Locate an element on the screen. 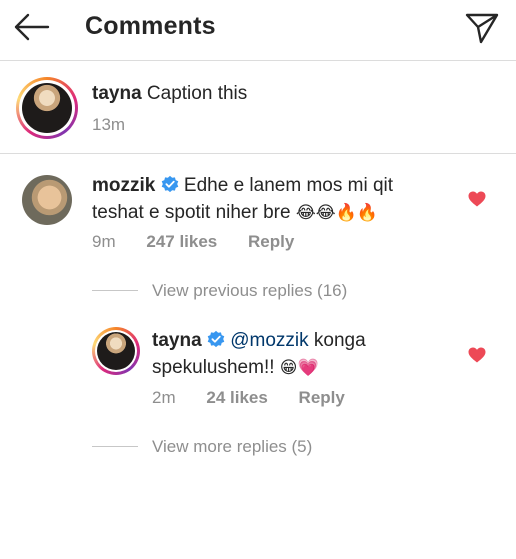 This screenshot has width=516, height=559. direct-send-icon is located at coordinates (482, 28).